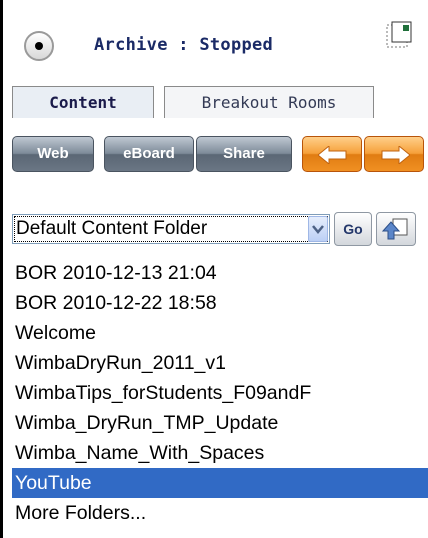 The height and width of the screenshot is (538, 428). What do you see at coordinates (220, 483) in the screenshot?
I see `folder-list-item: YouTube` at bounding box center [220, 483].